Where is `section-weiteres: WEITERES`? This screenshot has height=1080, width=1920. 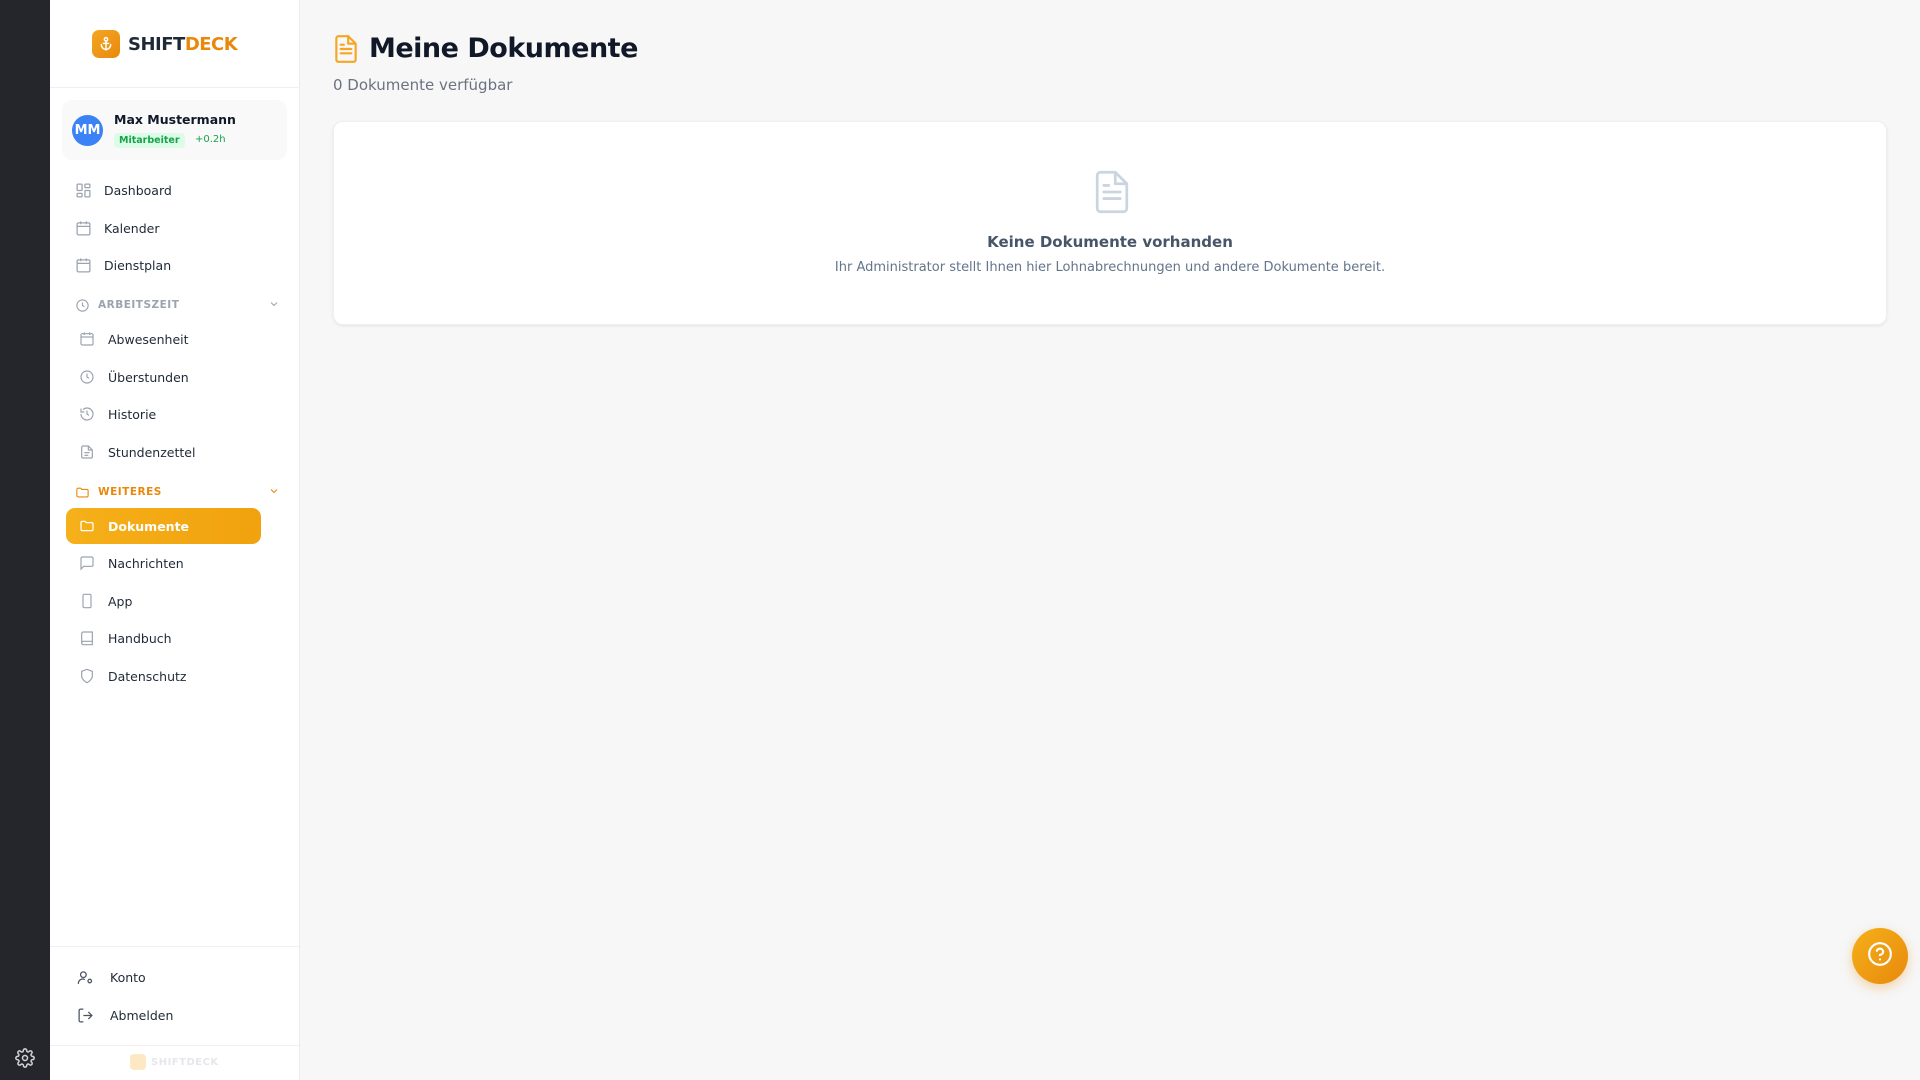
section-weiteres: WEITERES is located at coordinates (179, 492).